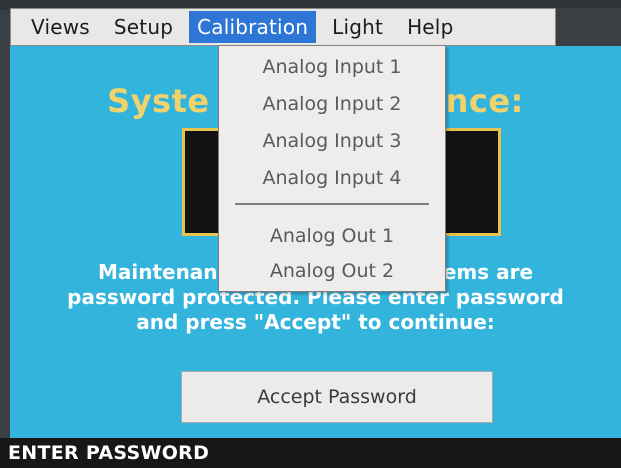 Image resolution: width=621 pixels, height=468 pixels. Describe the element at coordinates (332, 178) in the screenshot. I see `dropdown-item-analog-input-4: Analog Input 4` at that location.